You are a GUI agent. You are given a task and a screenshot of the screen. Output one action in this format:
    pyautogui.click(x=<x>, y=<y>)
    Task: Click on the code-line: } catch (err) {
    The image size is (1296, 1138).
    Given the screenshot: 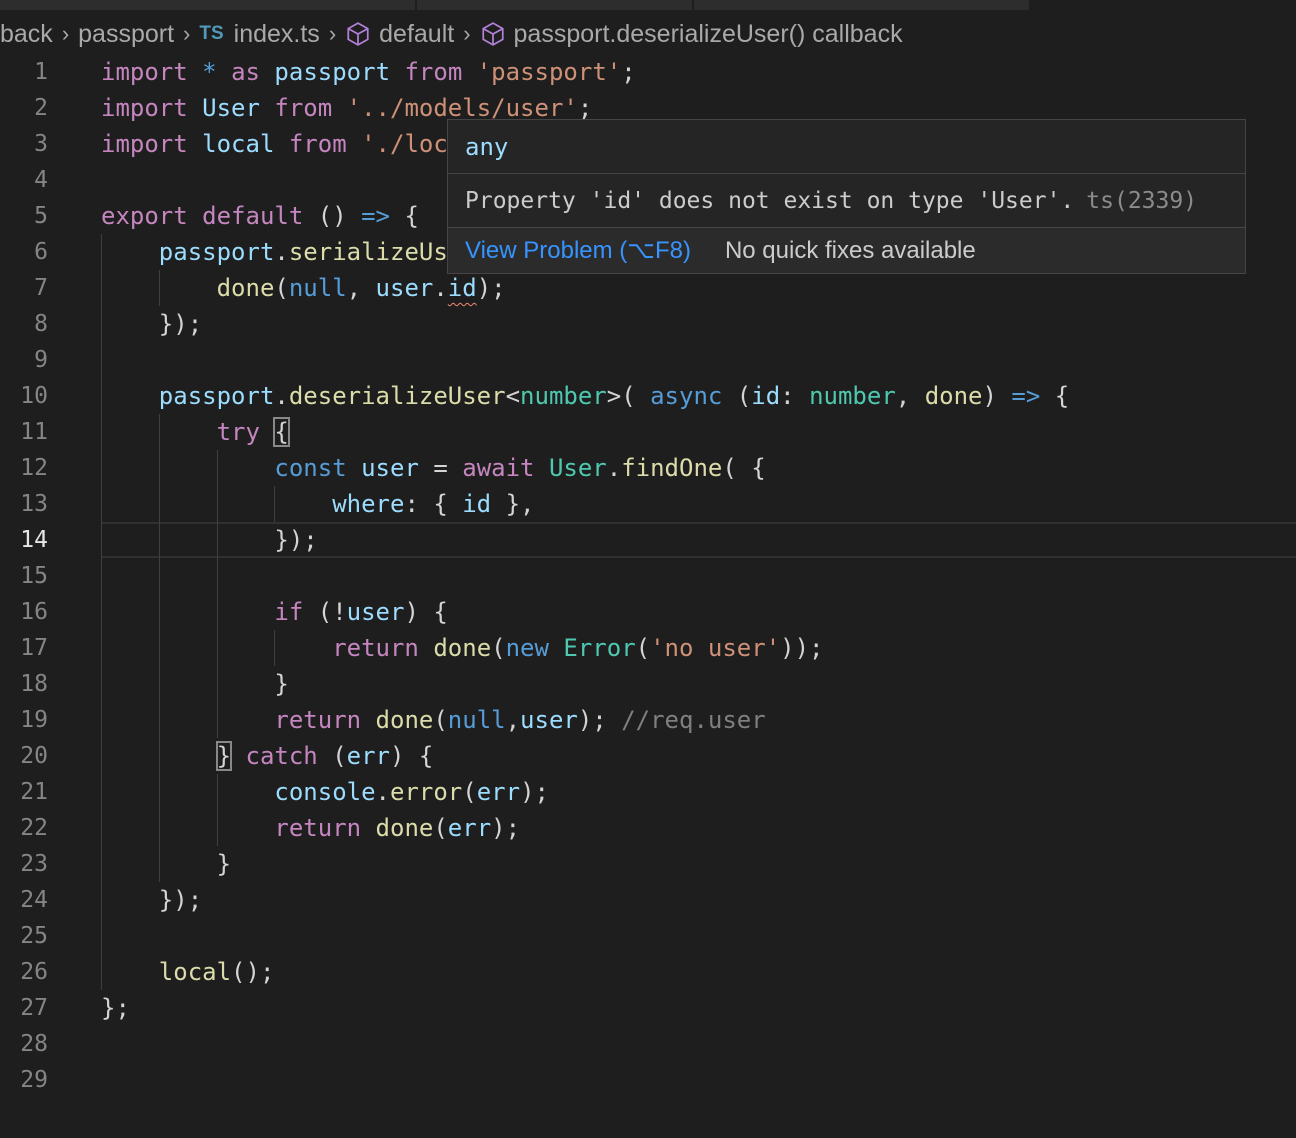 What is the action you would take?
    pyautogui.click(x=698, y=756)
    